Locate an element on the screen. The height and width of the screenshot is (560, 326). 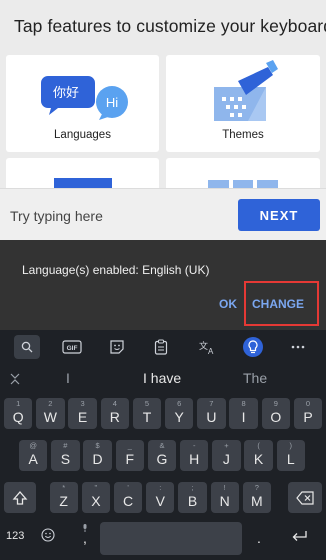
emoji-icon is located at coordinates (48, 537).